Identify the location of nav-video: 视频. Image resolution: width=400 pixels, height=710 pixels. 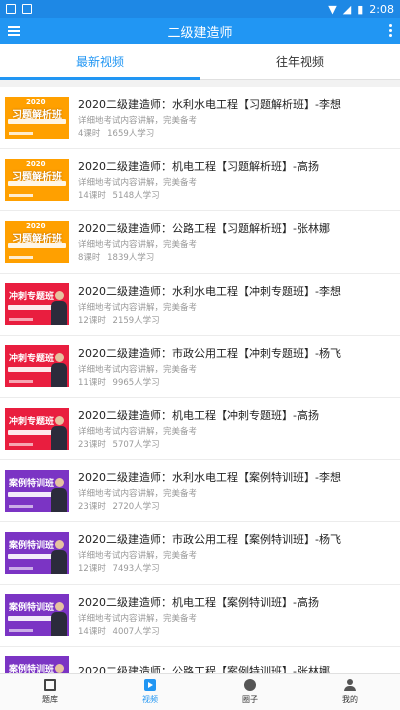
(150, 692).